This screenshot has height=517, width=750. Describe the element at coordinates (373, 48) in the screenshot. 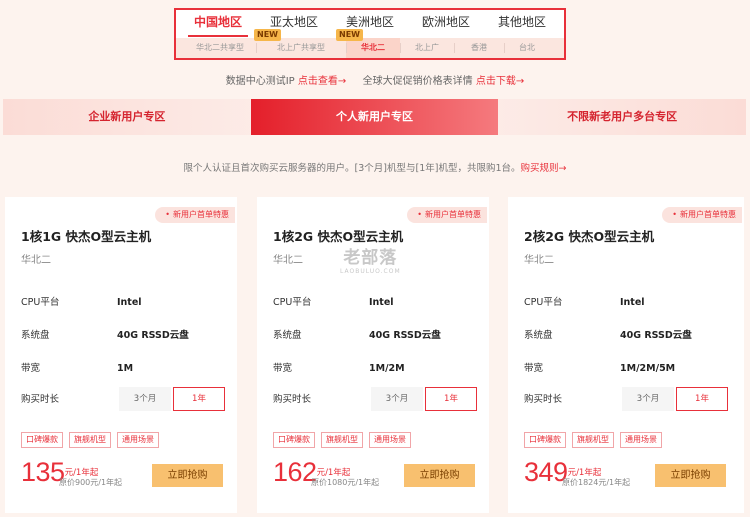

I see `subtab-huabei2: 华北二` at that location.